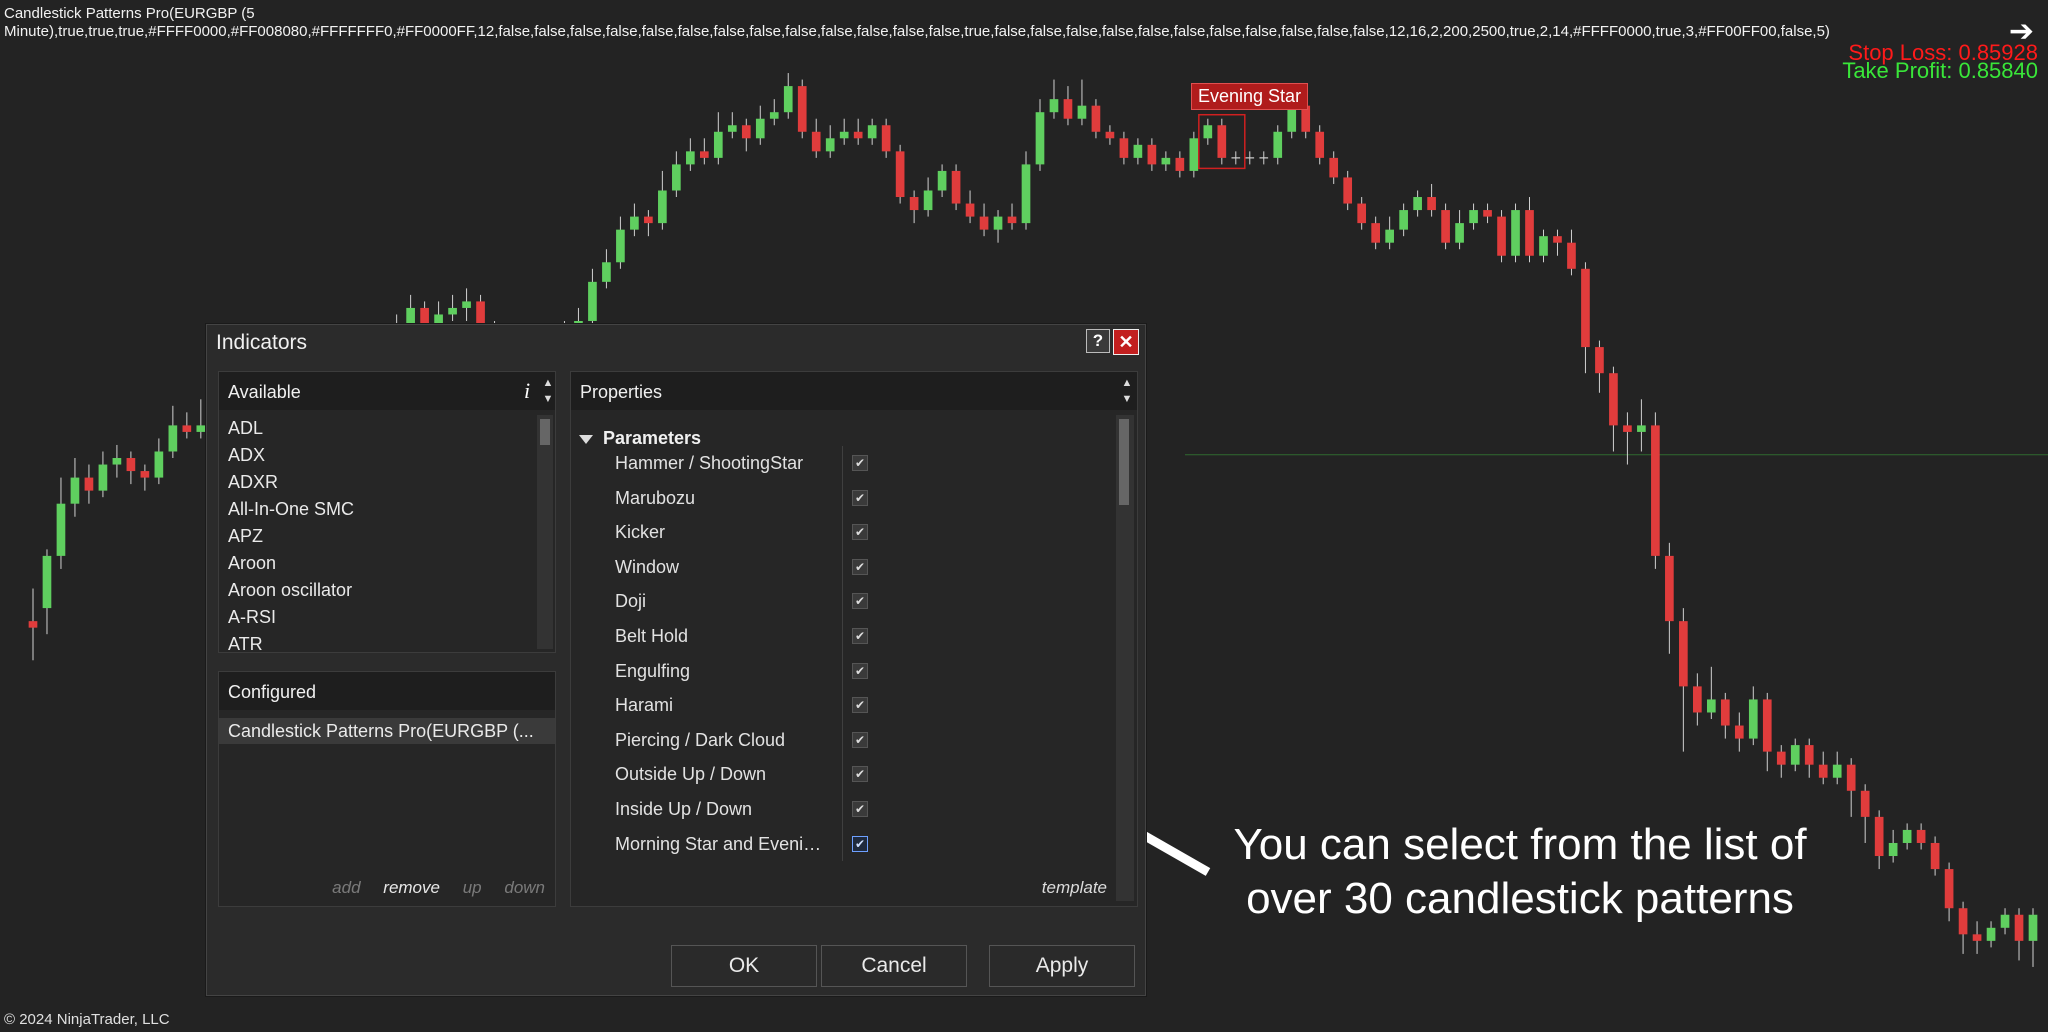  I want to click on configured-title: Configured, so click(272, 692).